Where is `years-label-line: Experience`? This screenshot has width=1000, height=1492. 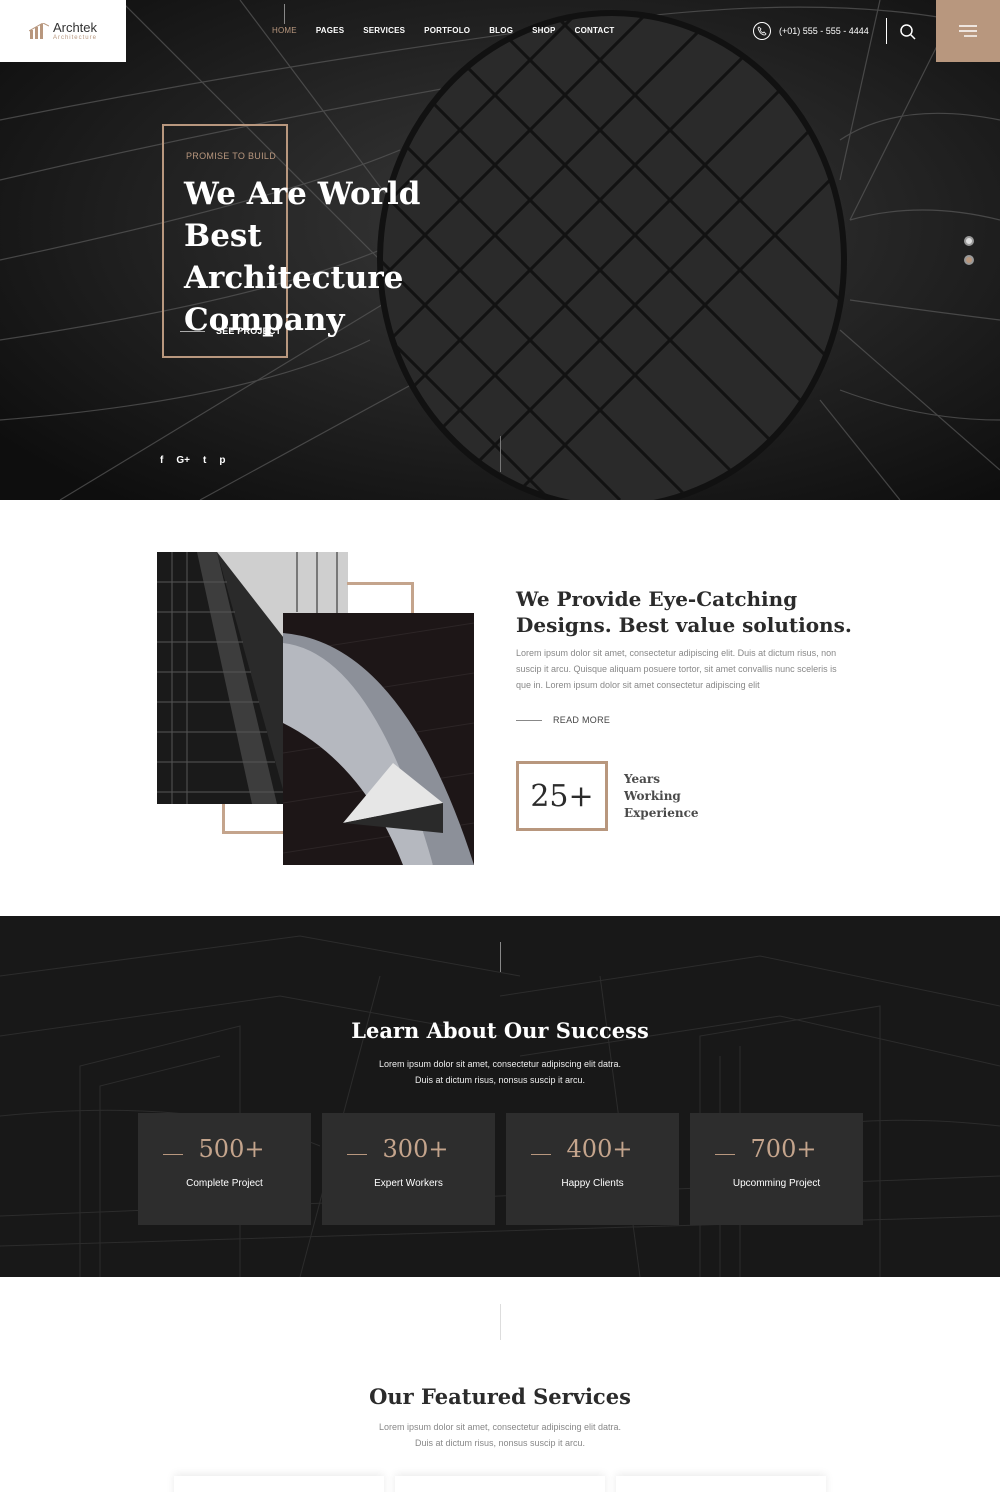
years-label-line: Experience is located at coordinates (661, 813).